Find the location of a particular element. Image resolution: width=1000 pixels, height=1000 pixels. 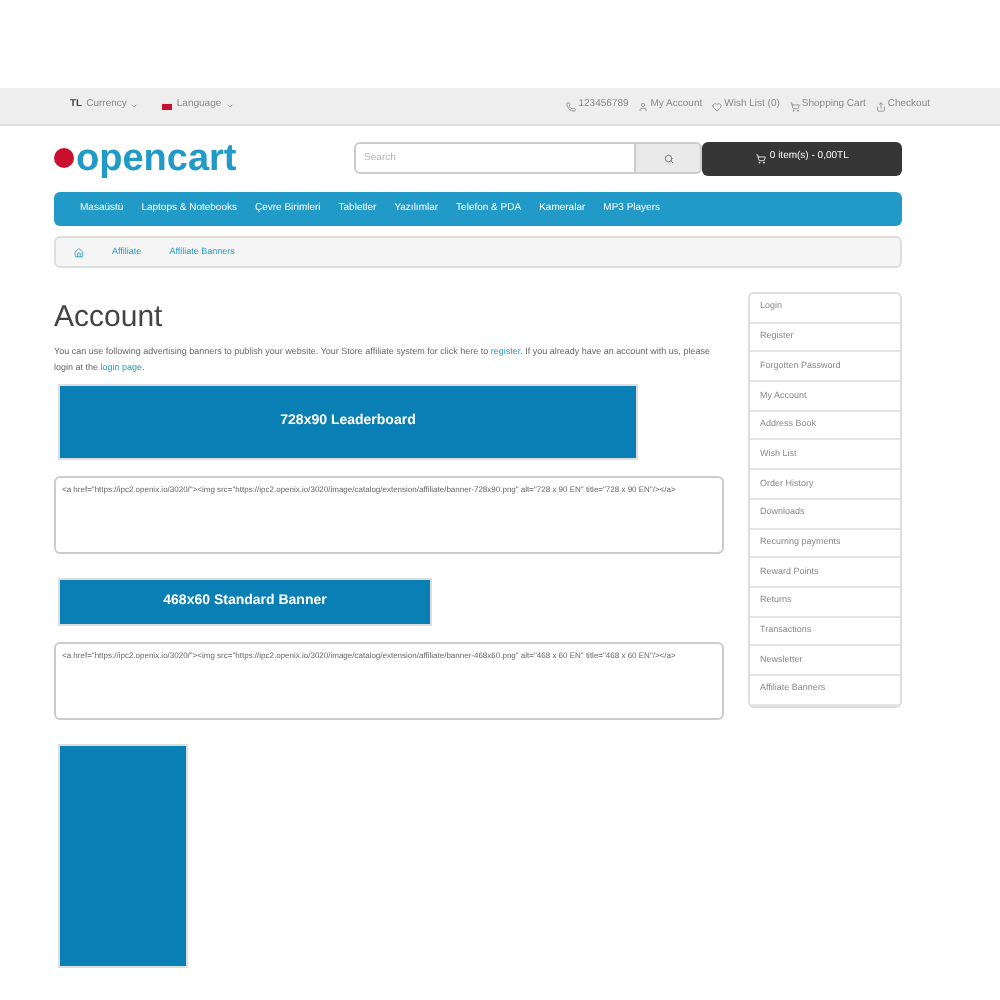

user-icon is located at coordinates (643, 106).